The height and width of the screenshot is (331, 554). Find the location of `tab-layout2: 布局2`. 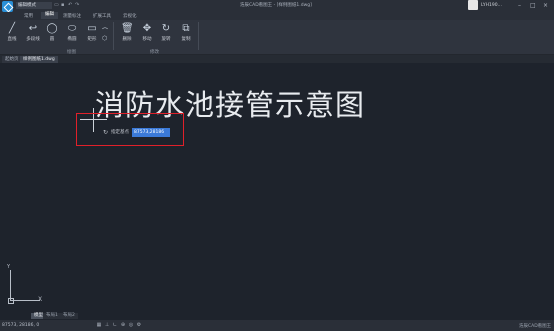

tab-layout2: 布局2 is located at coordinates (69, 316).